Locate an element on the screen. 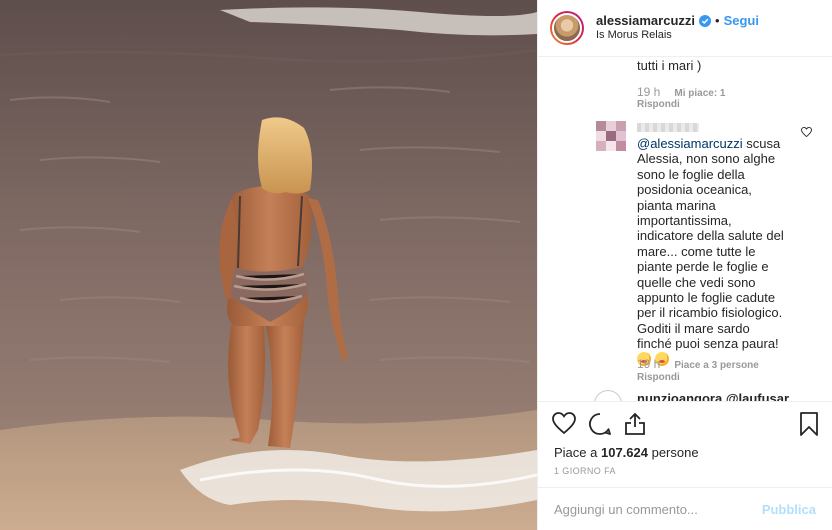  next-comment-username: nunzioangora @laufusar is located at coordinates (713, 396).